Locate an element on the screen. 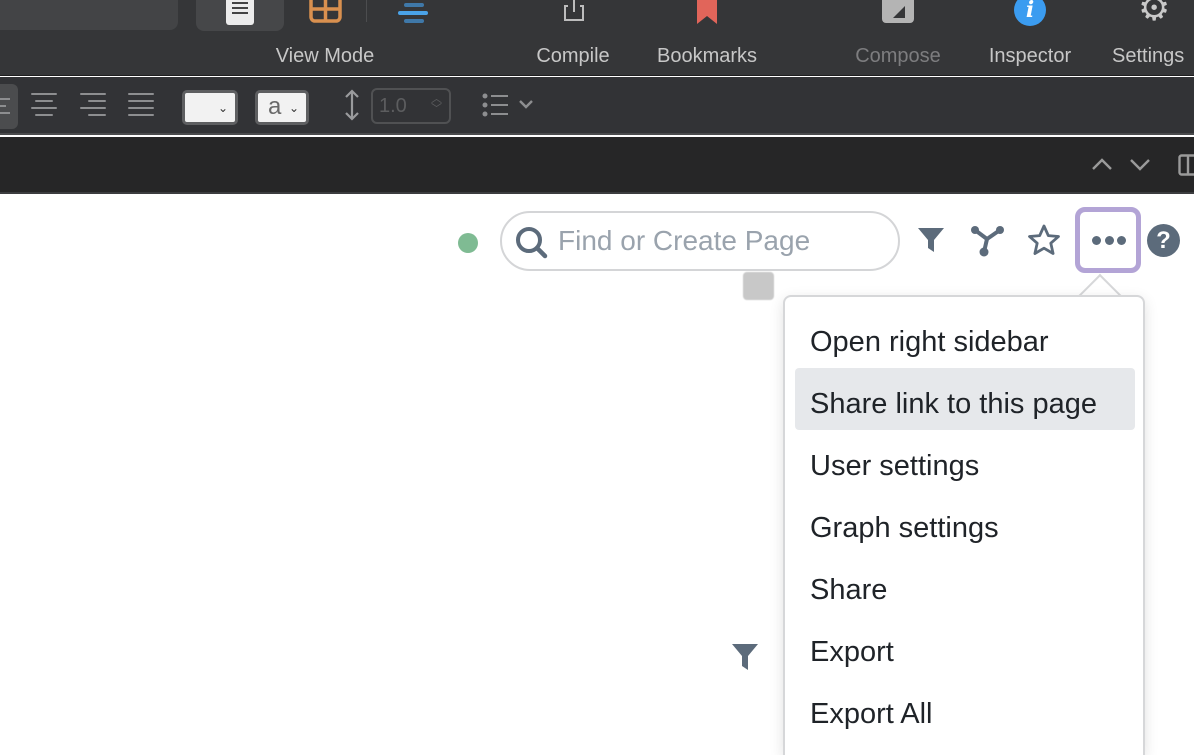  align-left-button is located at coordinates (9, 106).